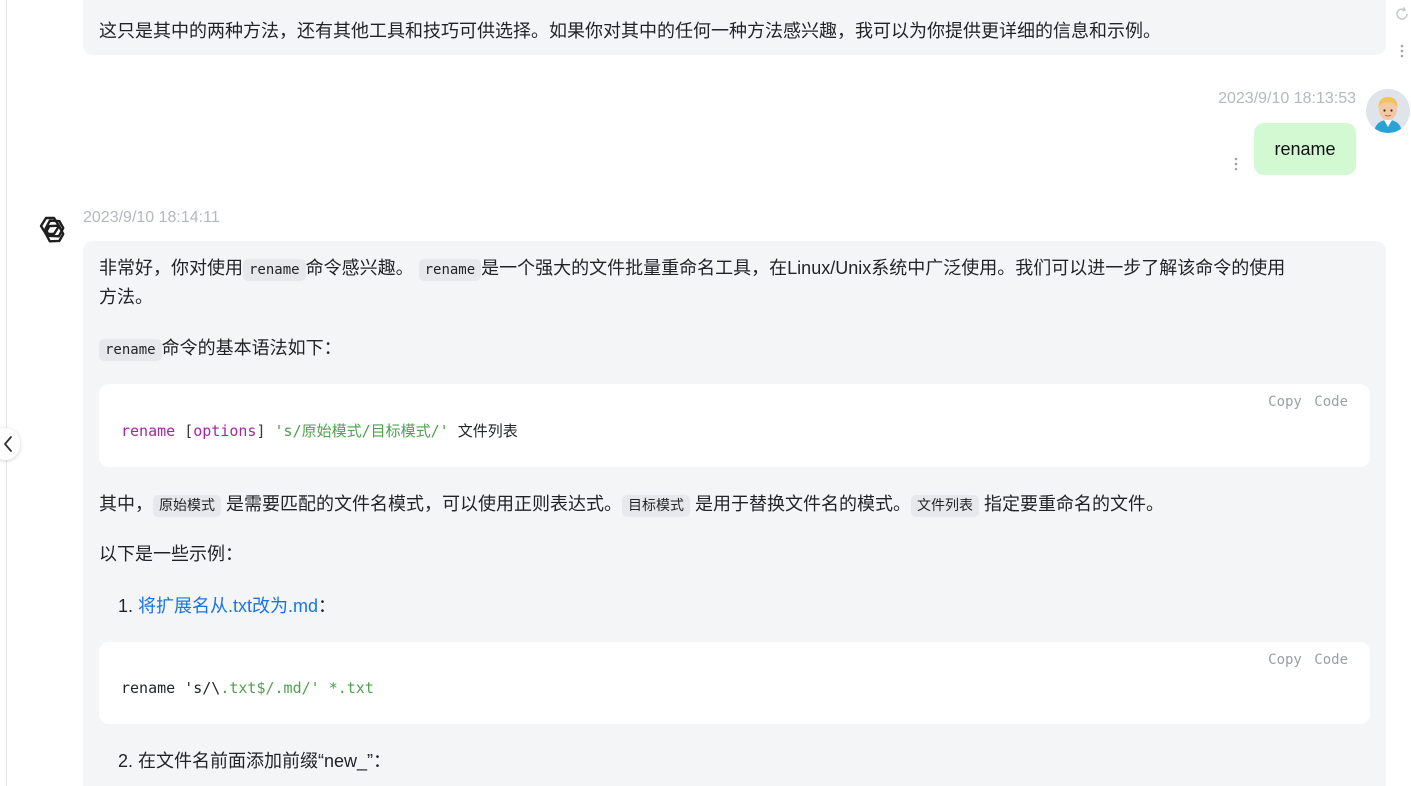 The image size is (1411, 786). What do you see at coordinates (187, 506) in the screenshot?
I see `inline-code: 原始模式` at bounding box center [187, 506].